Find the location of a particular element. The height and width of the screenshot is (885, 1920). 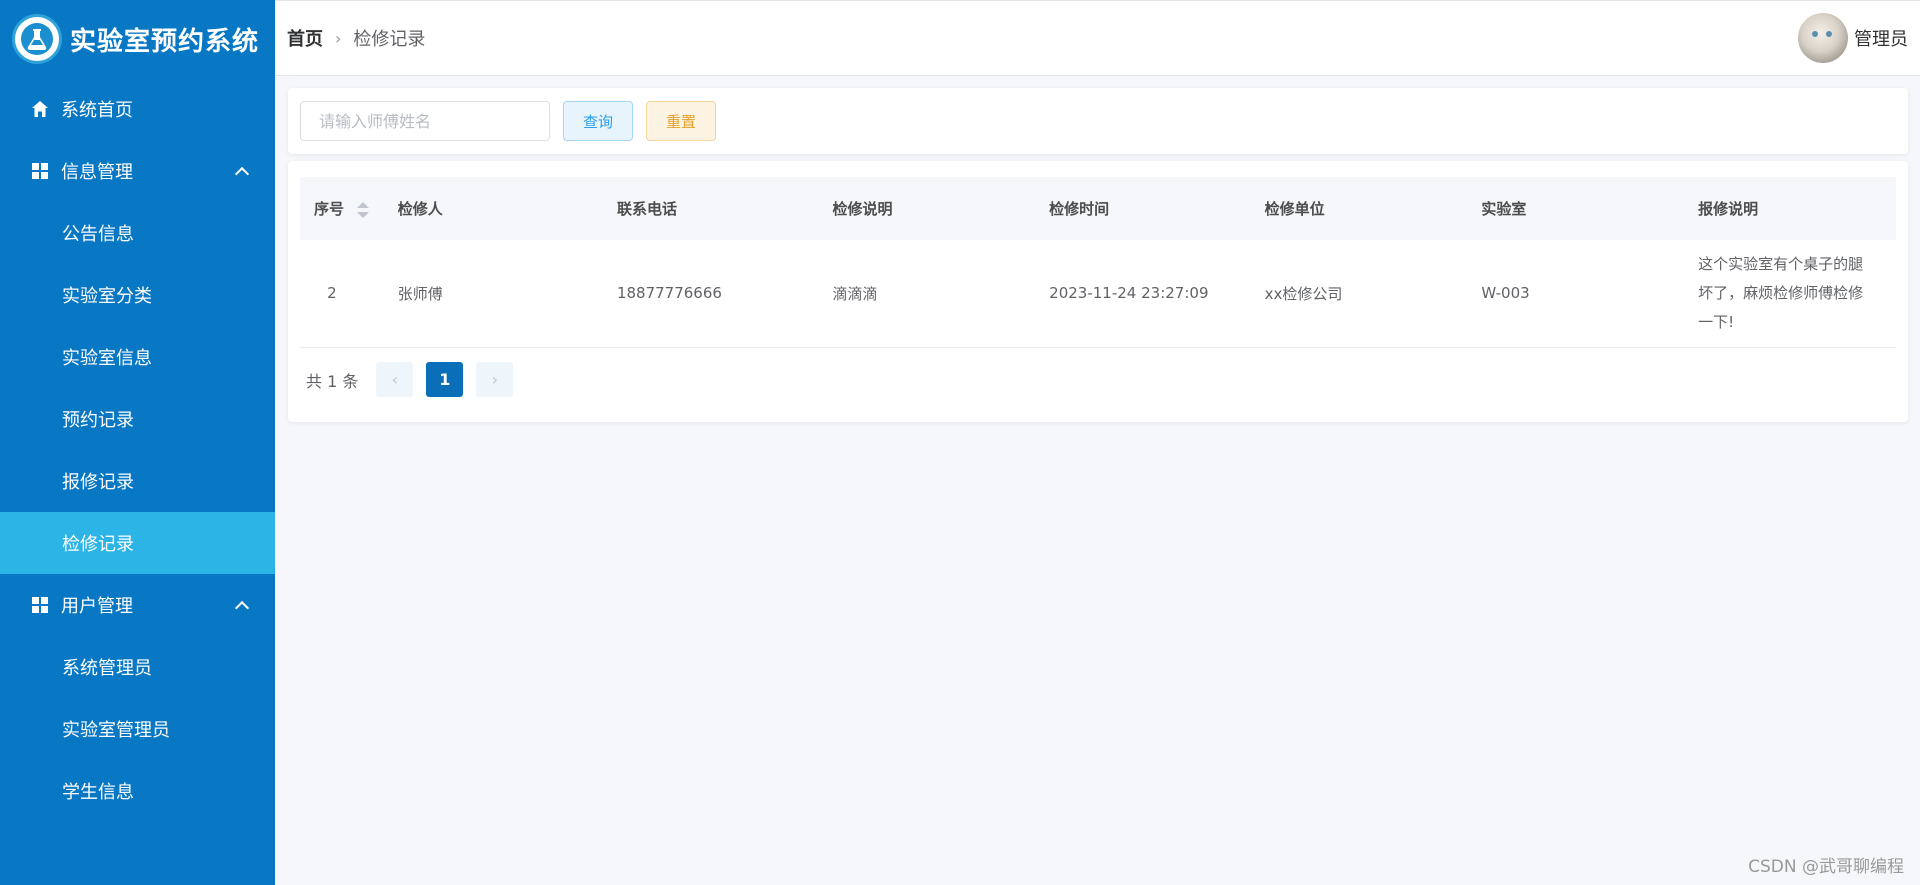

sidebar-item-label: 实验室分类 is located at coordinates (107, 296).